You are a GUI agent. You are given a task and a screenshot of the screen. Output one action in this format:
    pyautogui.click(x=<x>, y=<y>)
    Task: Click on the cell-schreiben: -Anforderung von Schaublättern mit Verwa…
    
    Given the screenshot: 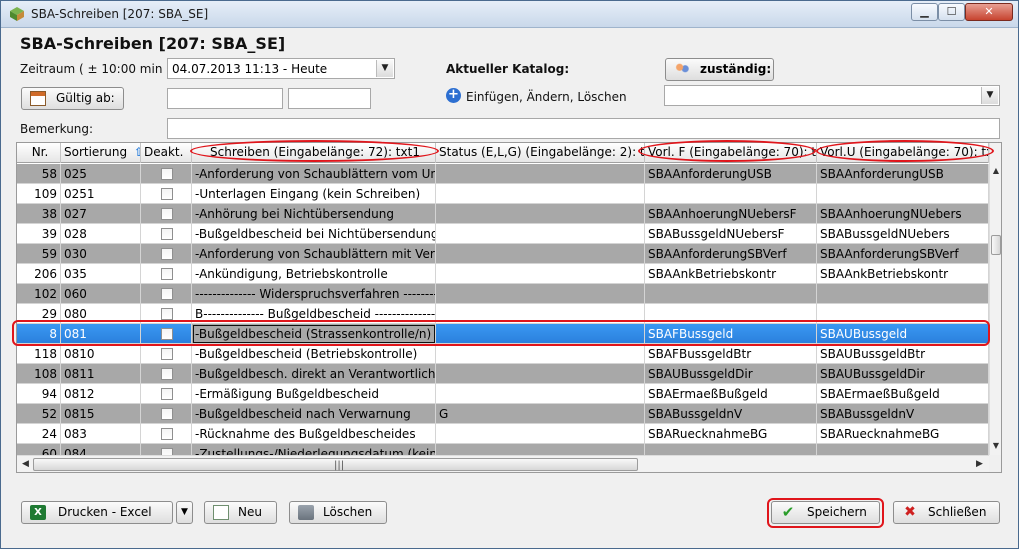 What is the action you would take?
    pyautogui.click(x=314, y=254)
    